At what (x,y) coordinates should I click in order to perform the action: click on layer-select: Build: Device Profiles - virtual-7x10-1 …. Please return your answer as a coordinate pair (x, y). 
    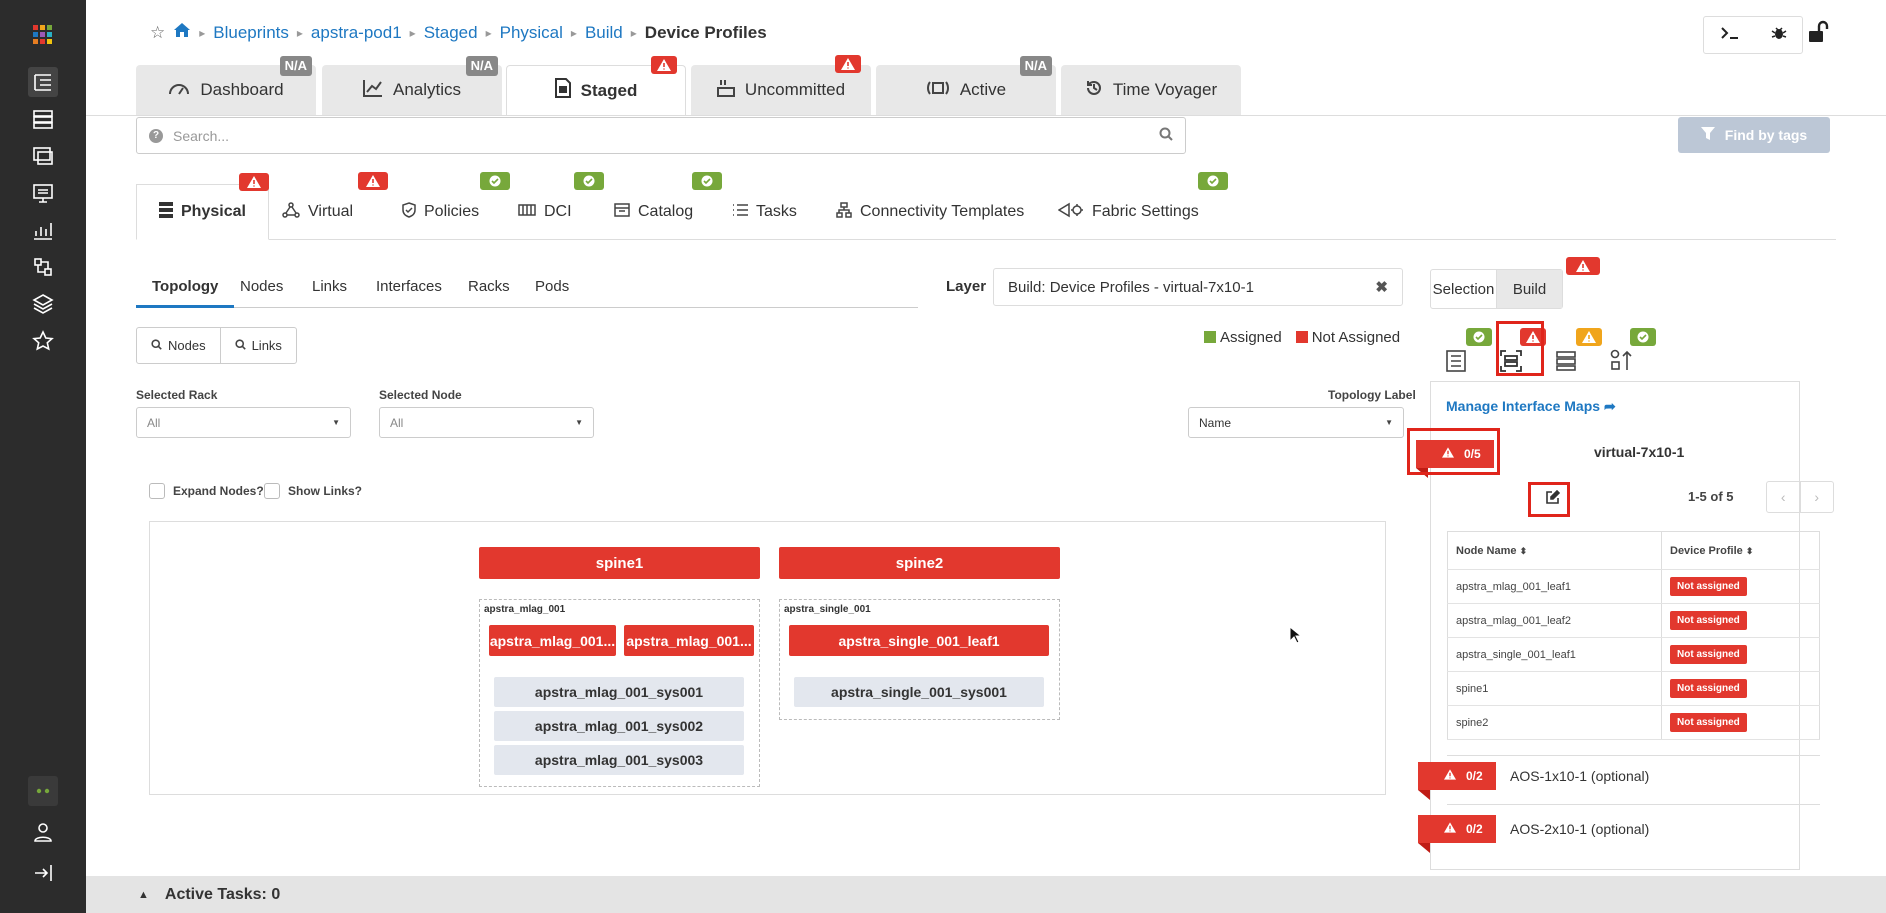
    Looking at the image, I should click on (1198, 287).